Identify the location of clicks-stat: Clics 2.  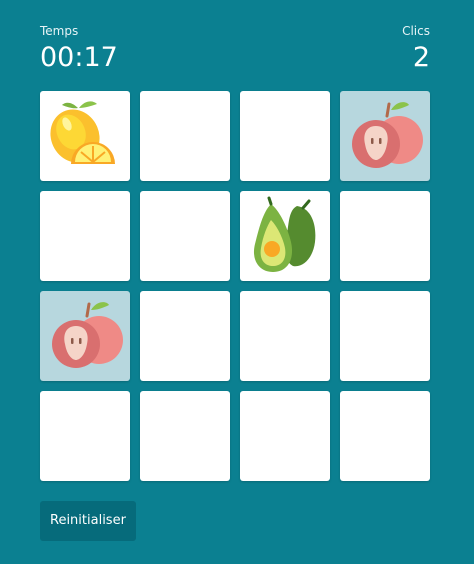
(416, 50).